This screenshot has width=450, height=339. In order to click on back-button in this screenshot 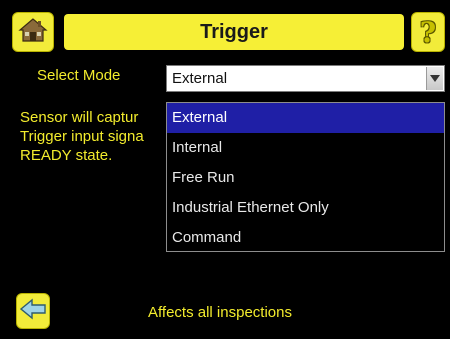, I will do `click(33, 311)`.